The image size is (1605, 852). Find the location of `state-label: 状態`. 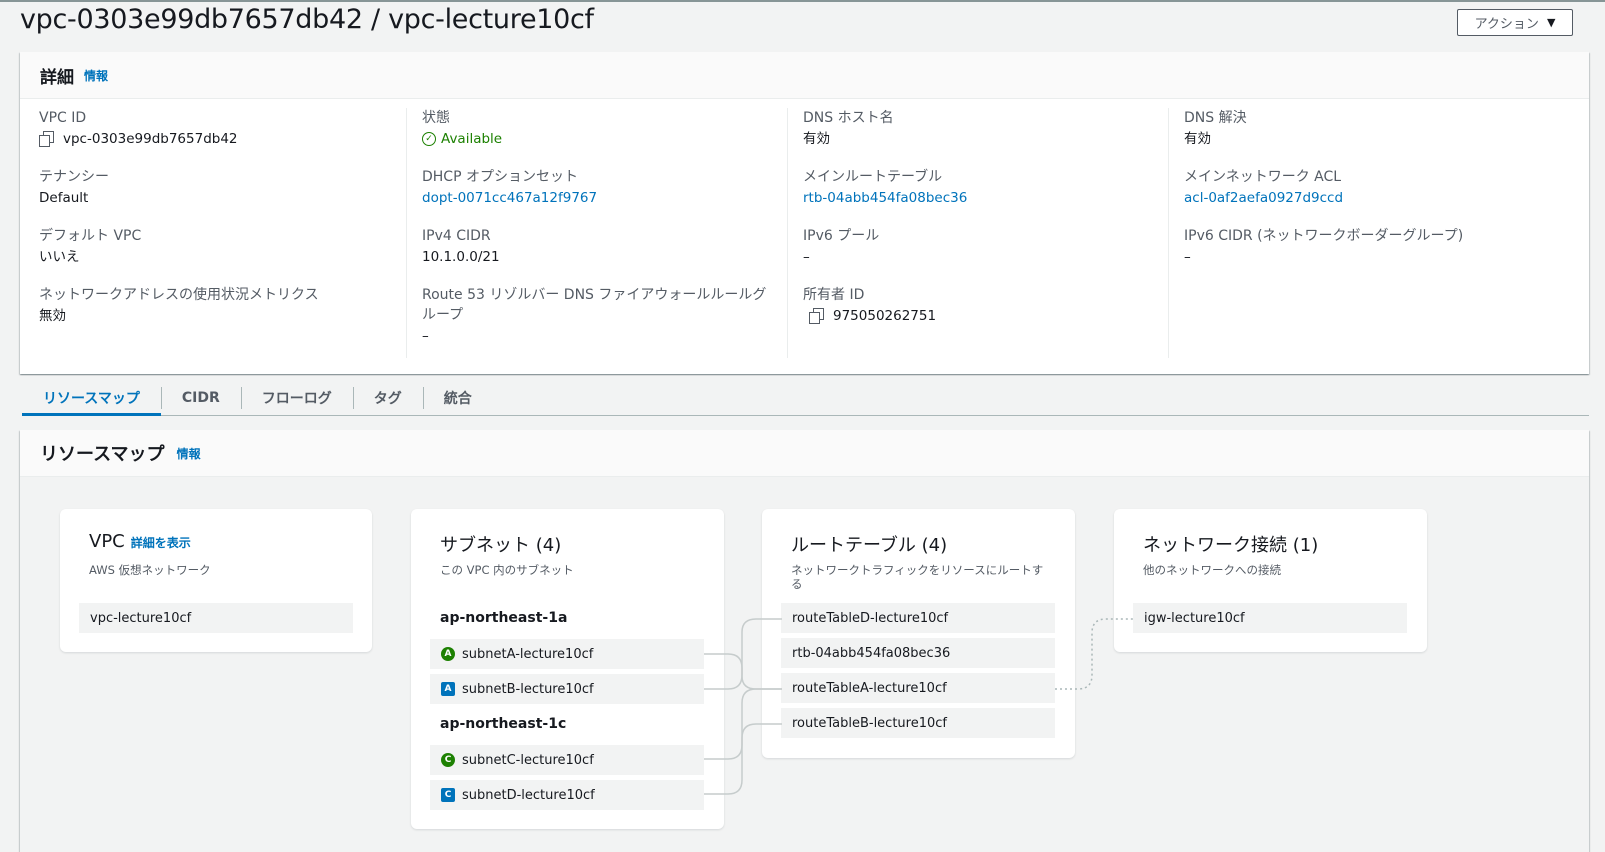

state-label: 状態 is located at coordinates (436, 118).